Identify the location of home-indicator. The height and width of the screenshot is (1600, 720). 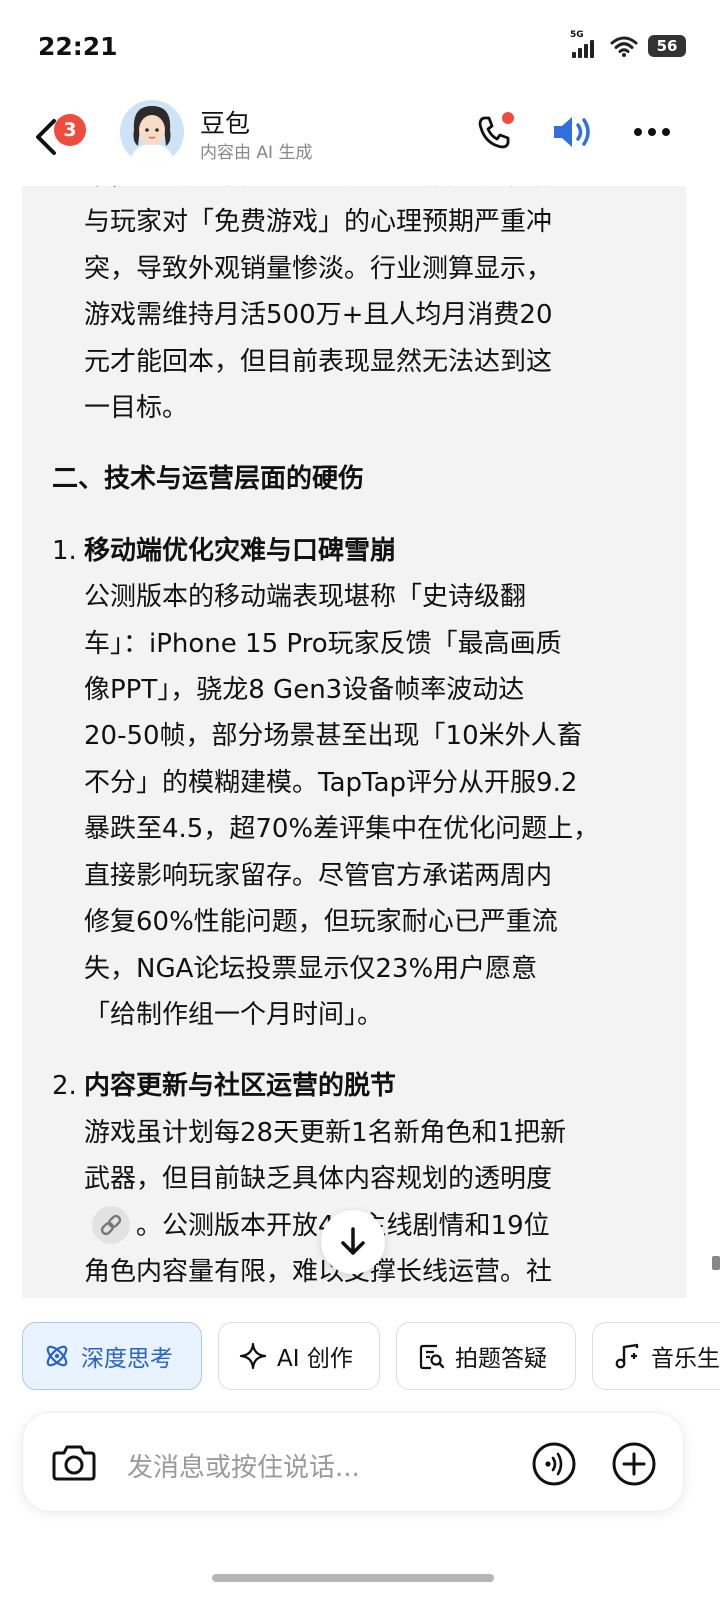
(353, 1578).